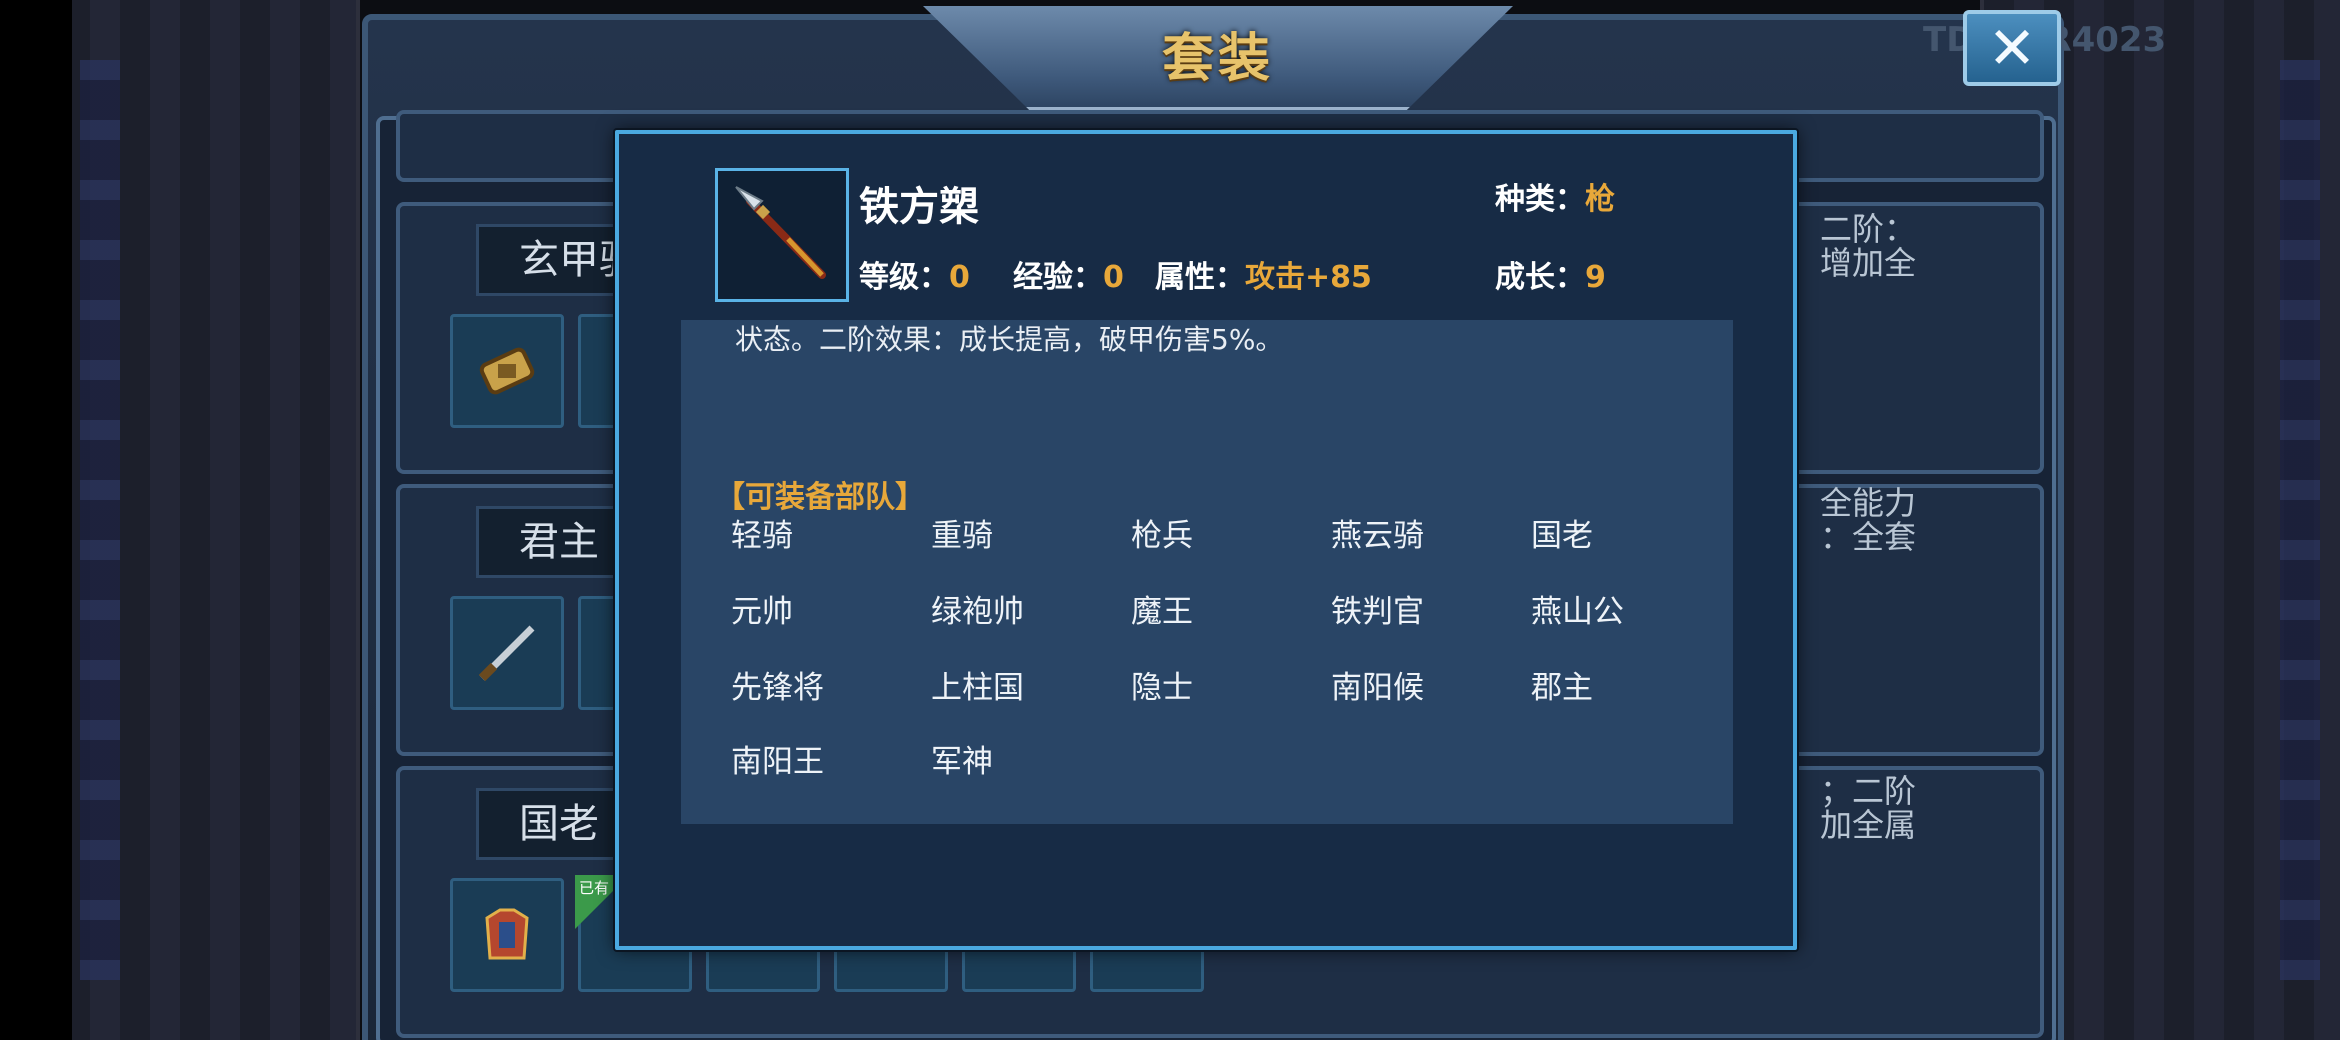 This screenshot has height=1040, width=2340. Describe the element at coordinates (762, 536) in the screenshot. I see `troop-item: 轻骑` at that location.